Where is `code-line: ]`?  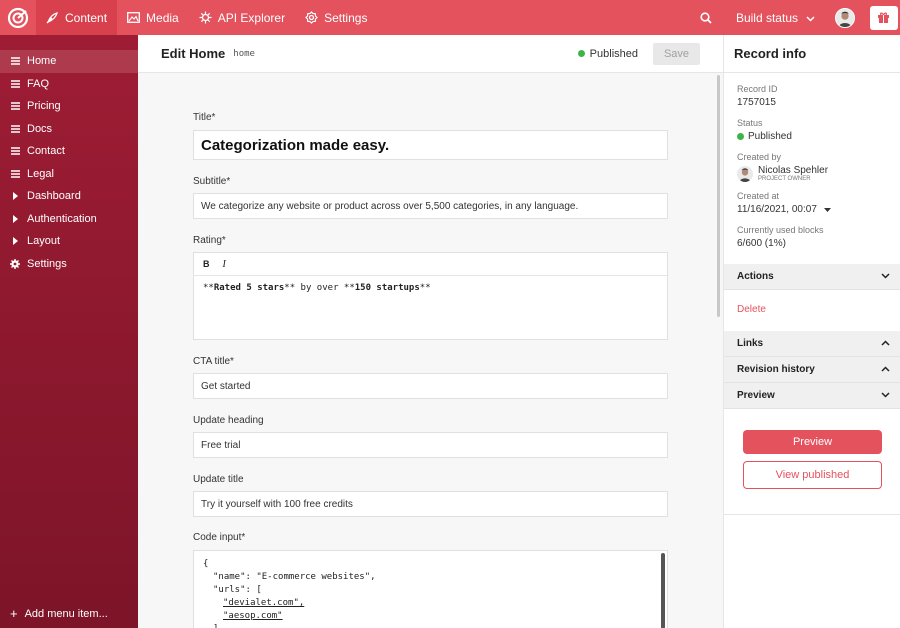 code-line: ] is located at coordinates (435, 625).